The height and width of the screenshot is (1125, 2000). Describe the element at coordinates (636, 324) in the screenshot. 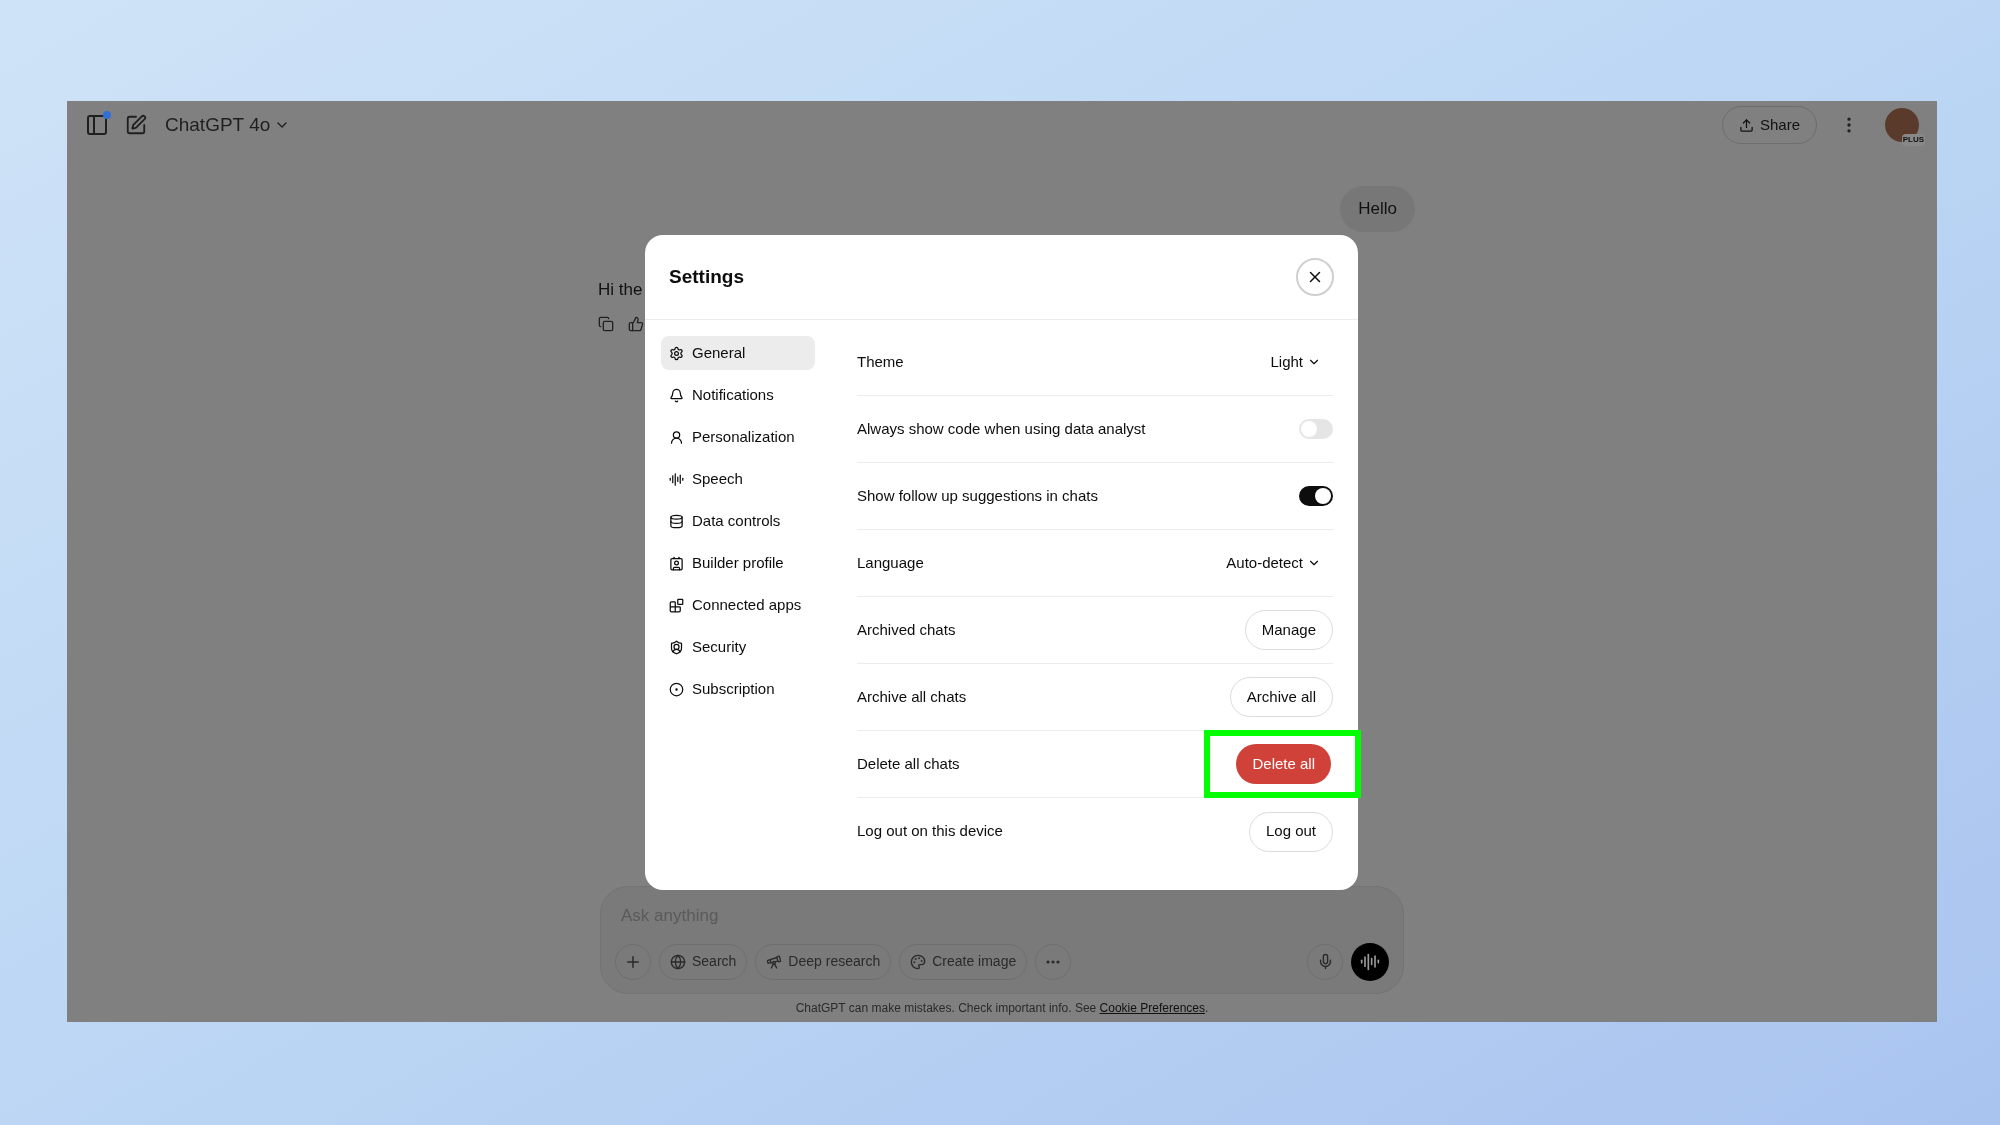

I see `thumbs-up-icon` at that location.